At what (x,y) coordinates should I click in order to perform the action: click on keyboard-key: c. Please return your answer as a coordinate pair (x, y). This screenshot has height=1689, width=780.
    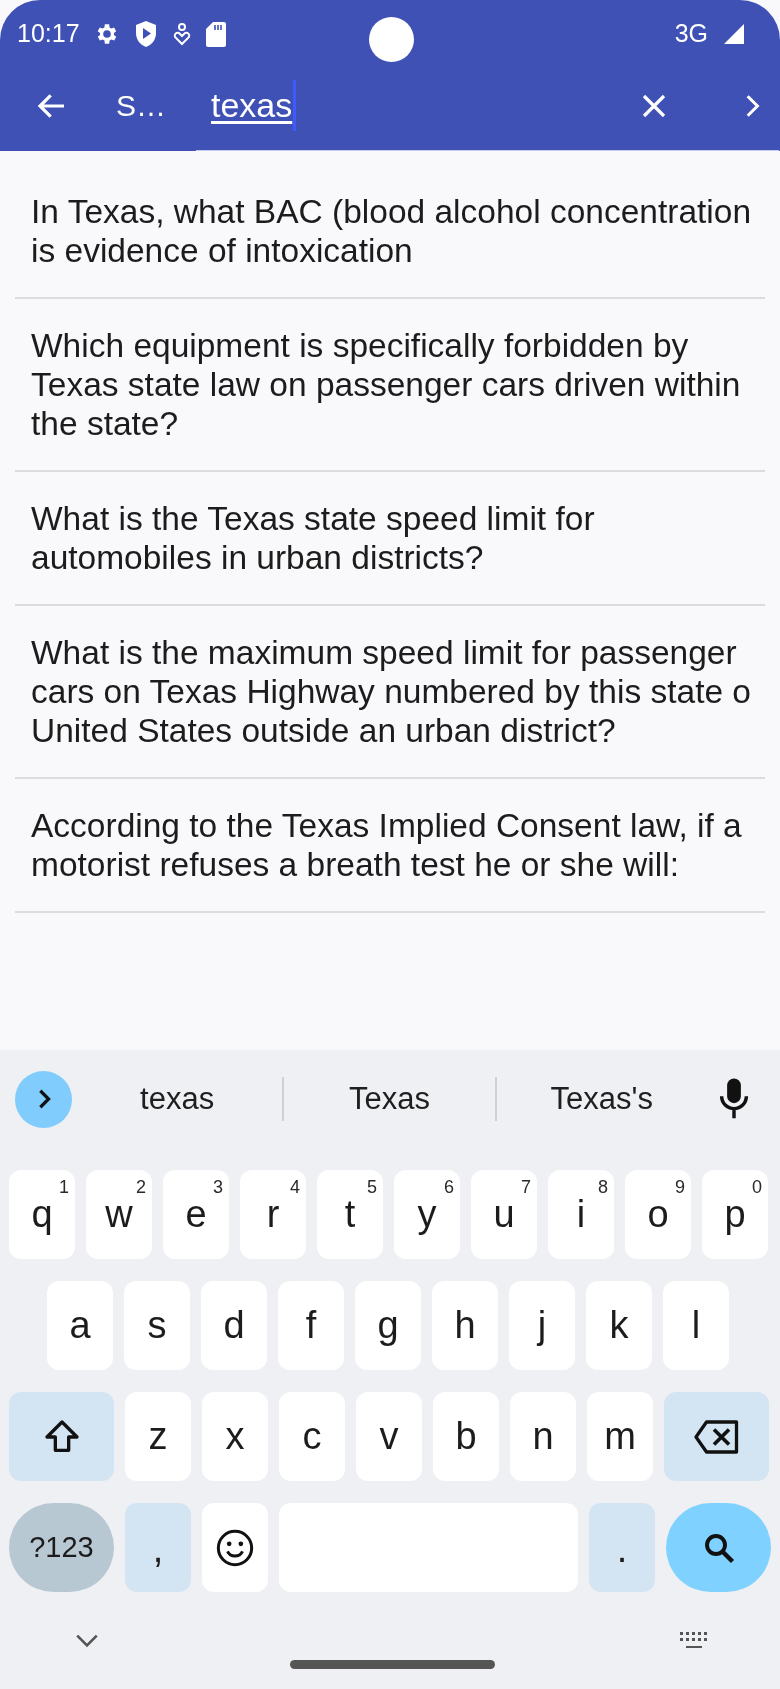
    Looking at the image, I should click on (312, 1436).